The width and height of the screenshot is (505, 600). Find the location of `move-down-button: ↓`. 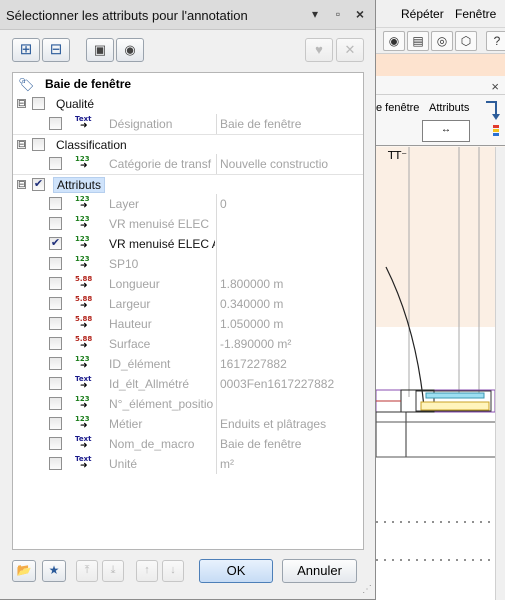

move-down-button: ↓ is located at coordinates (173, 571).